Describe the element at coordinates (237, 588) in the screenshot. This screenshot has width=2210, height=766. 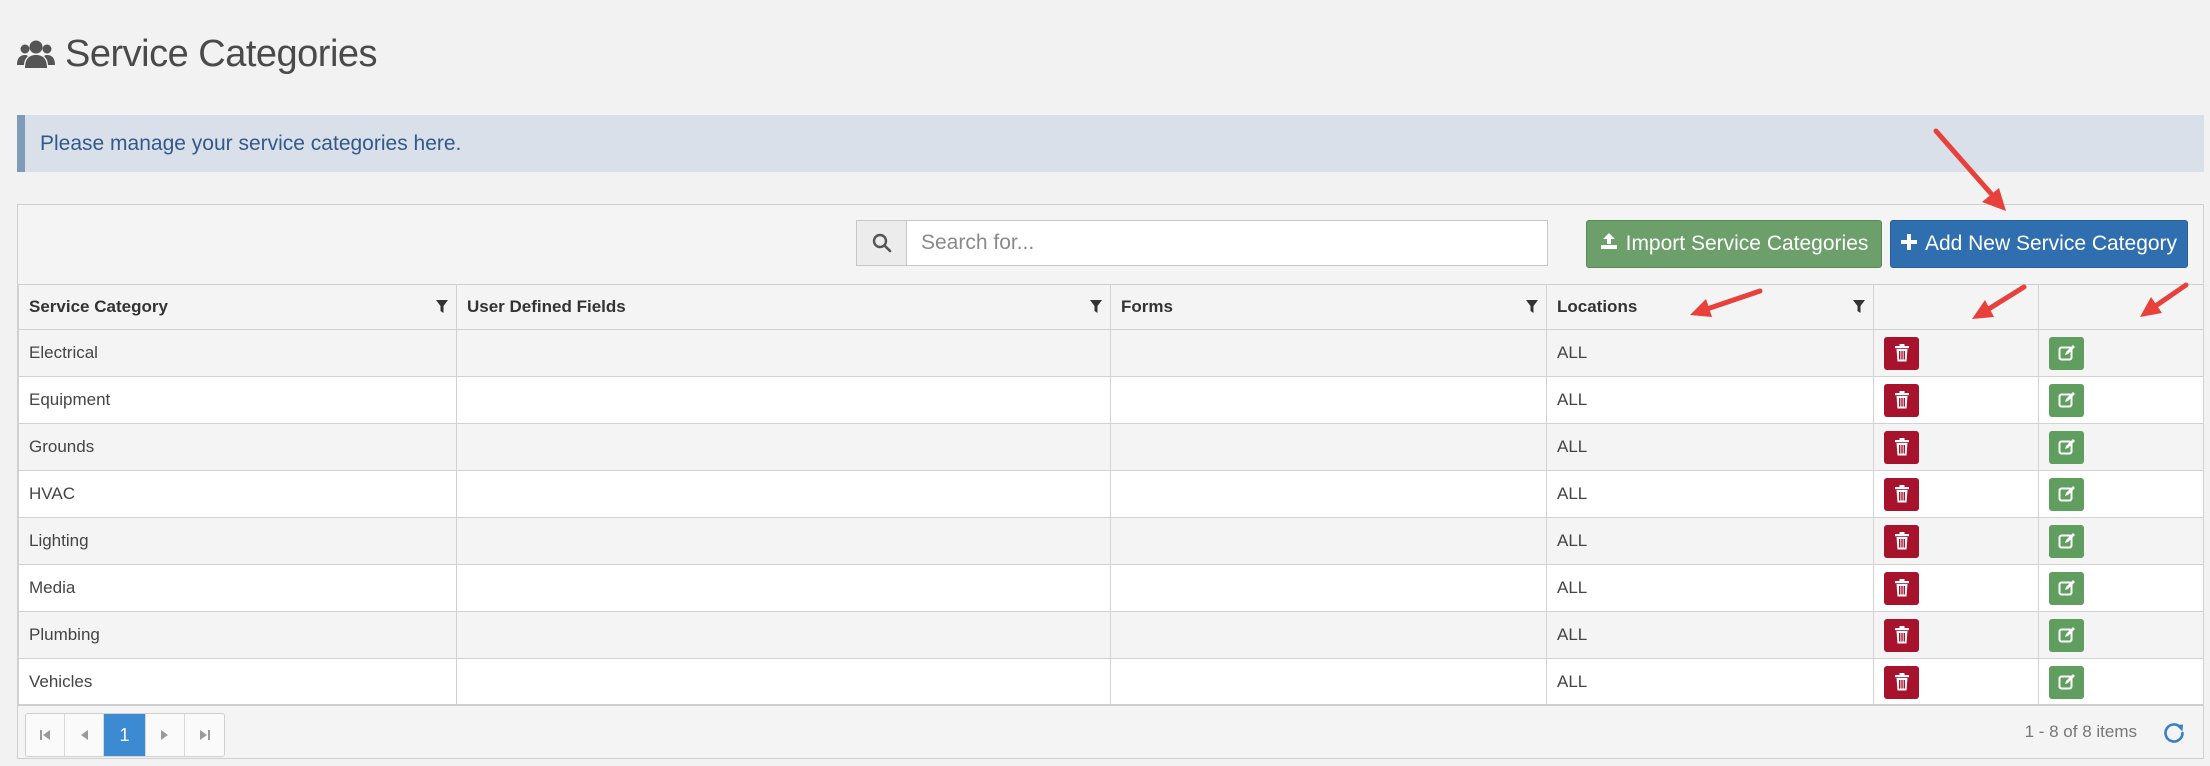
I see `cell-service-category: Media` at that location.